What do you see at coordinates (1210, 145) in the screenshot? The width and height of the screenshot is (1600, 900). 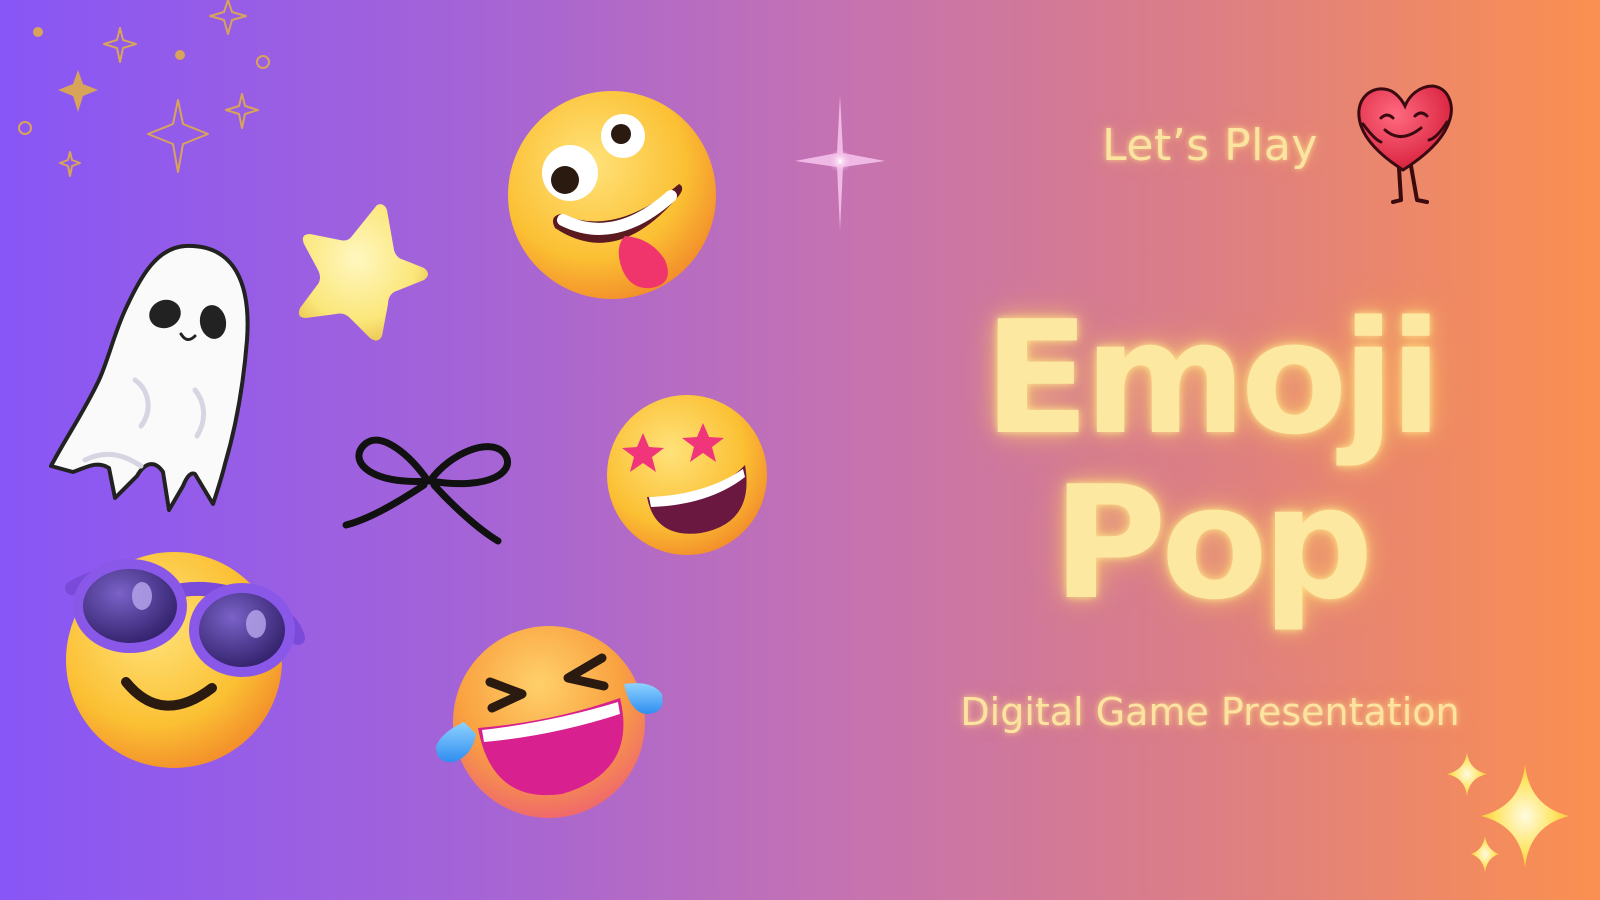 I see `kicker-text: Let’s Play` at bounding box center [1210, 145].